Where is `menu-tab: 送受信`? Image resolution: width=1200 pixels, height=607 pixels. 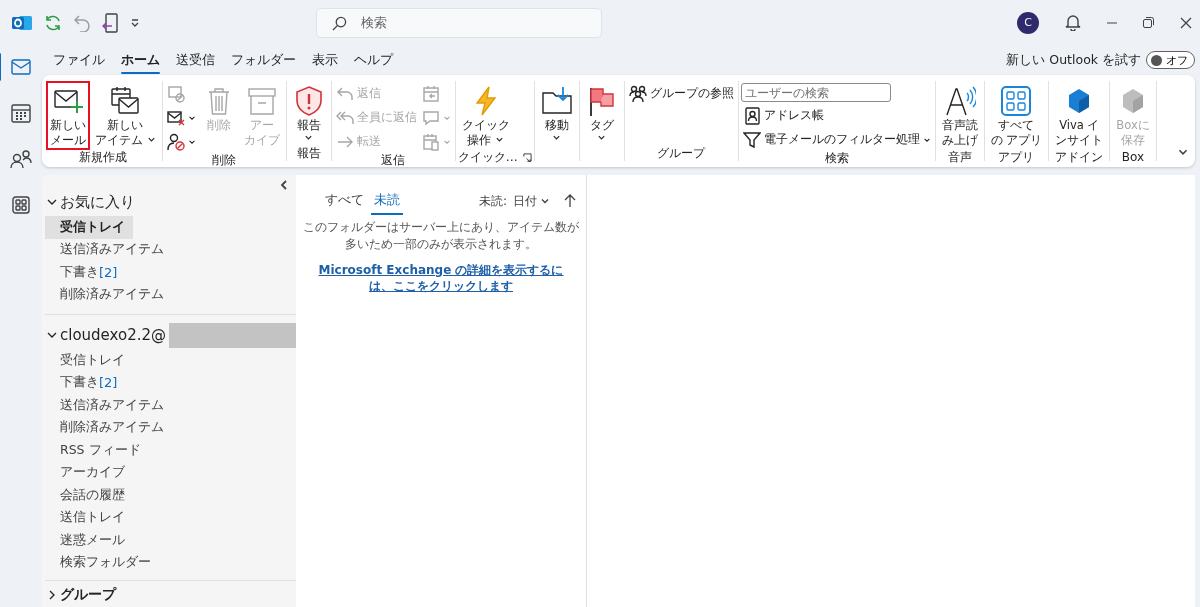
menu-tab: 送受信 is located at coordinates (195, 60).